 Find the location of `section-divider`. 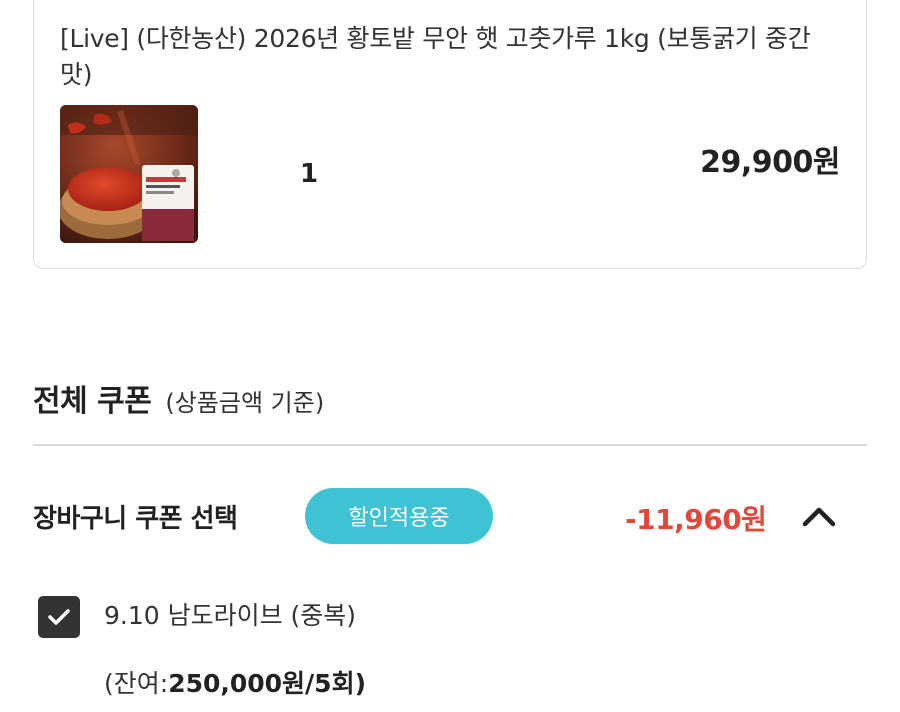

section-divider is located at coordinates (450, 445).